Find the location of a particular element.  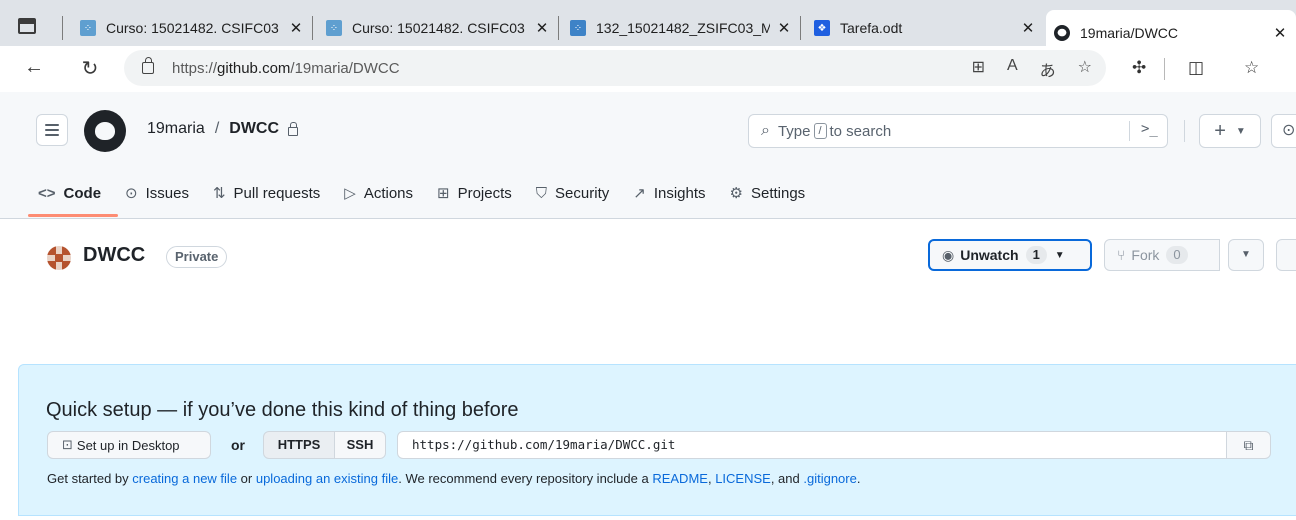

readme-link: README is located at coordinates (680, 478).